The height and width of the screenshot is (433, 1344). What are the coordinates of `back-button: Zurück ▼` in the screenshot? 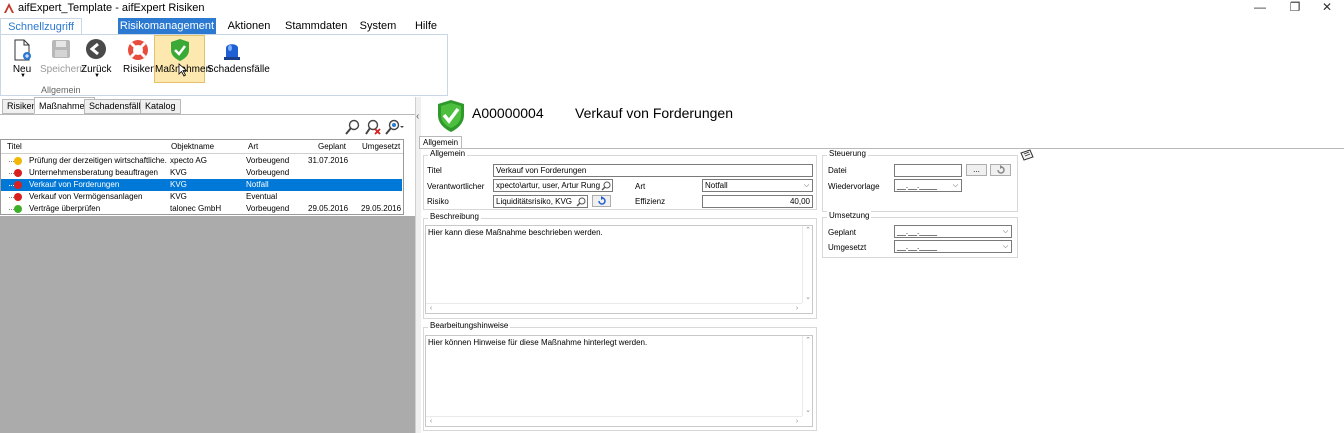 It's located at (96, 59).